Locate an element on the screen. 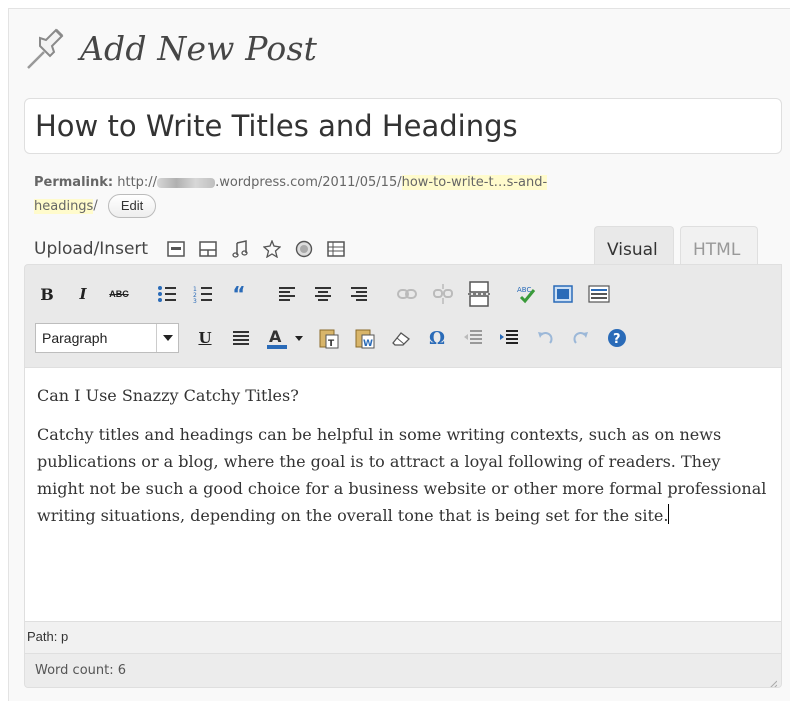  permalink-label: Permalink: is located at coordinates (74, 182).